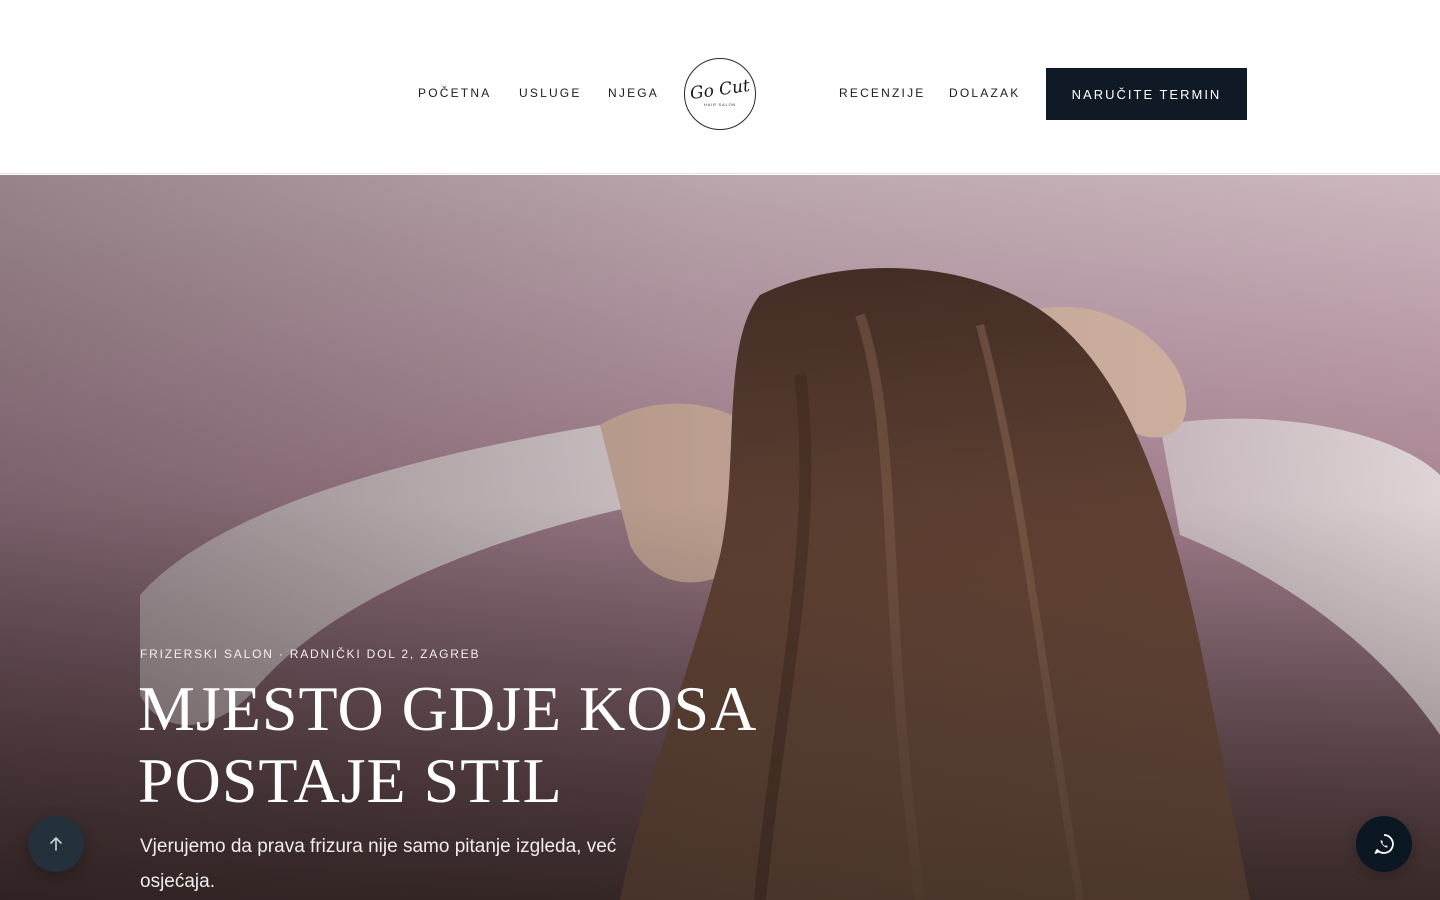  Describe the element at coordinates (633, 93) in the screenshot. I see `nav-link-njega: NJEGA` at that location.